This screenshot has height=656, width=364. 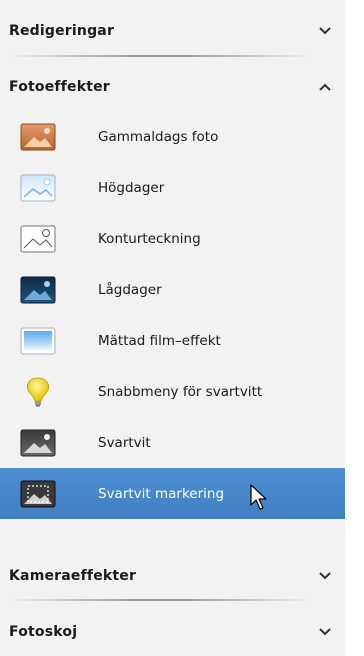 I want to click on effect-item-svartvit-markering: Svartvit markering, so click(x=172, y=493).